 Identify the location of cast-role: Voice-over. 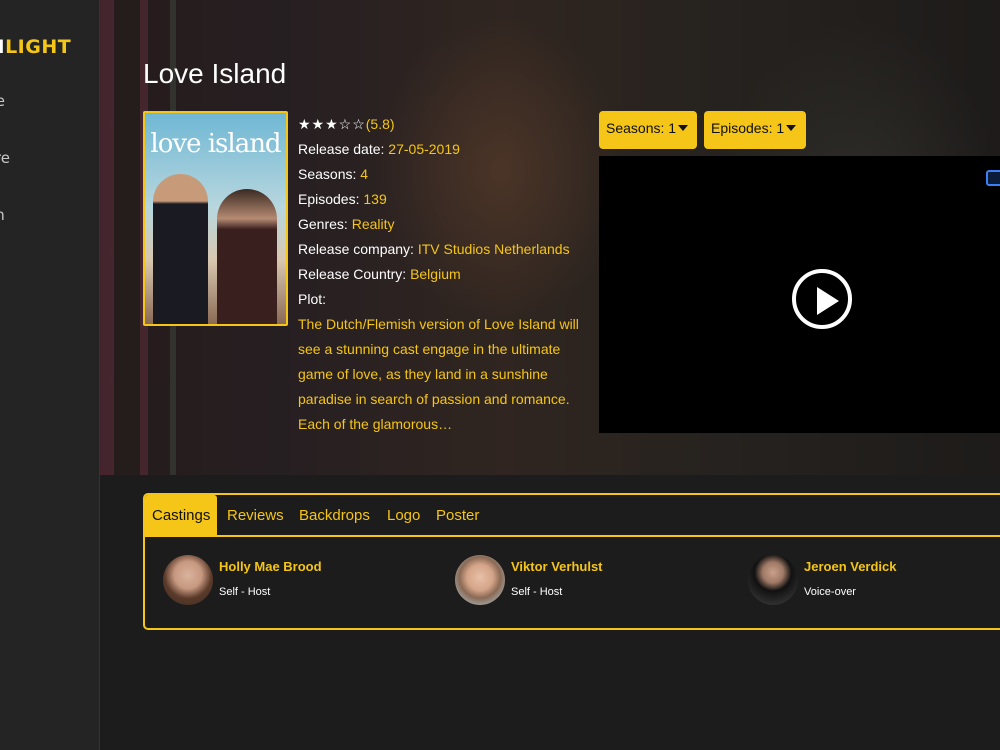
(830, 592).